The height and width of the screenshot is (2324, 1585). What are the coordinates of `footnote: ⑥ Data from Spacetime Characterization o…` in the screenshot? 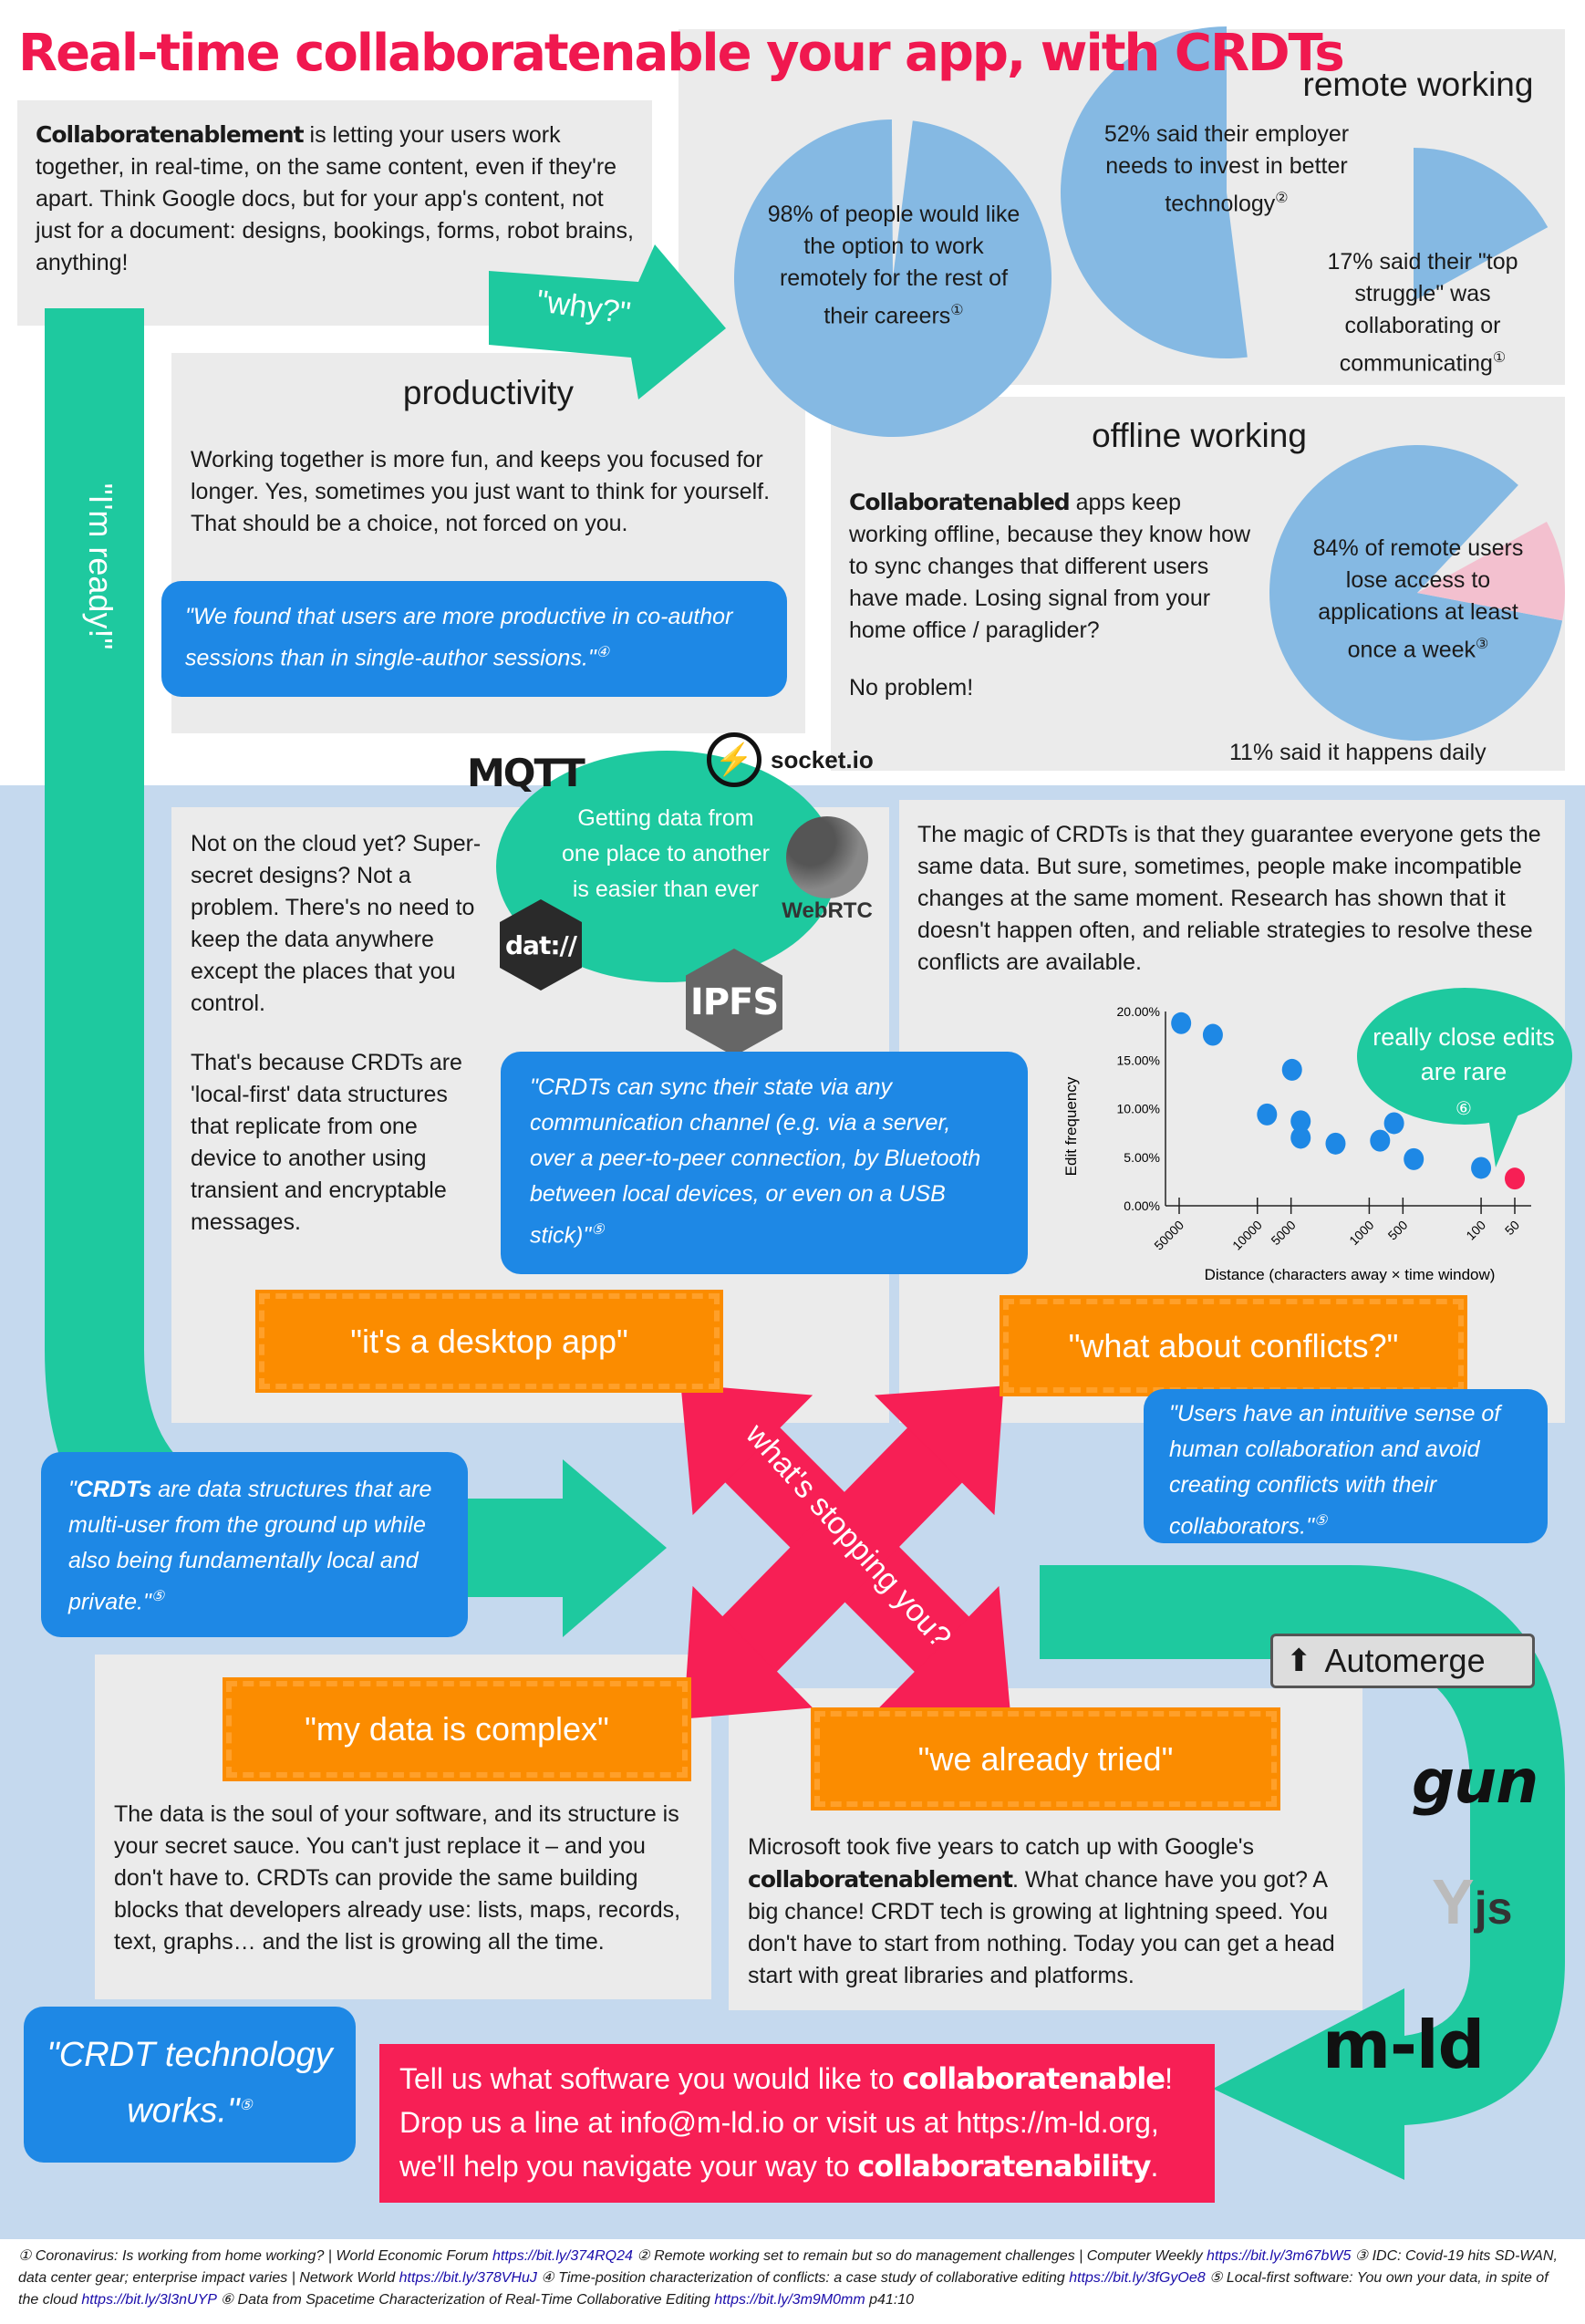 It's located at (567, 2300).